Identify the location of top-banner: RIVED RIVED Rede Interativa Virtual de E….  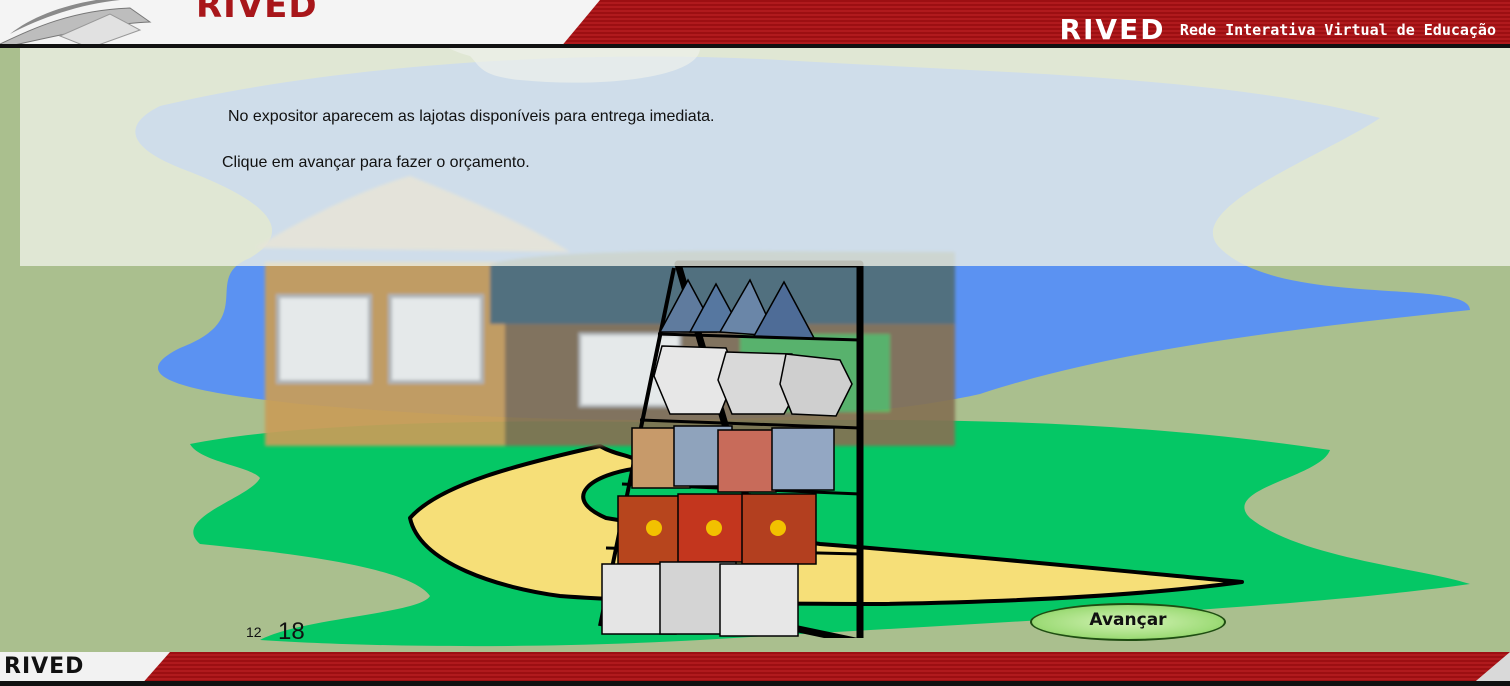
(755, 24).